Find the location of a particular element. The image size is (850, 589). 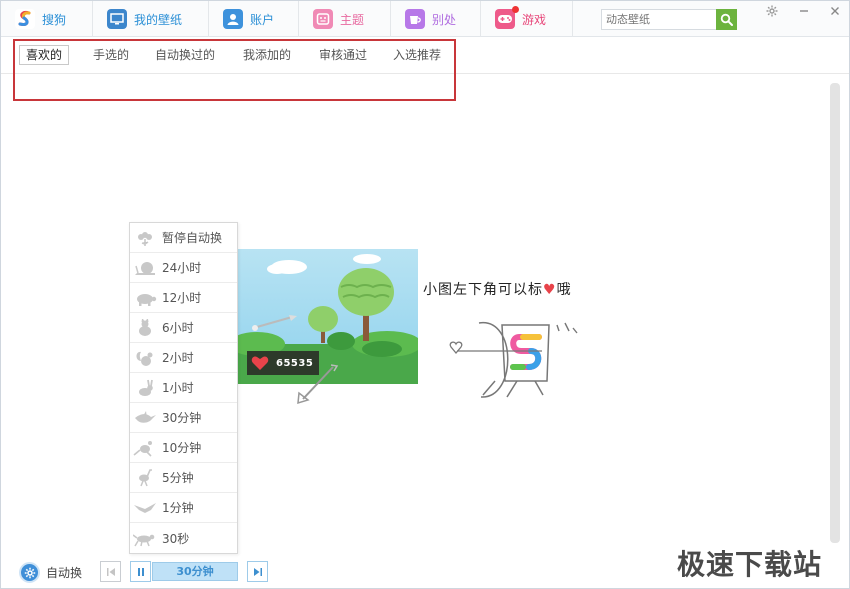

skip-next-icon is located at coordinates (257, 571).